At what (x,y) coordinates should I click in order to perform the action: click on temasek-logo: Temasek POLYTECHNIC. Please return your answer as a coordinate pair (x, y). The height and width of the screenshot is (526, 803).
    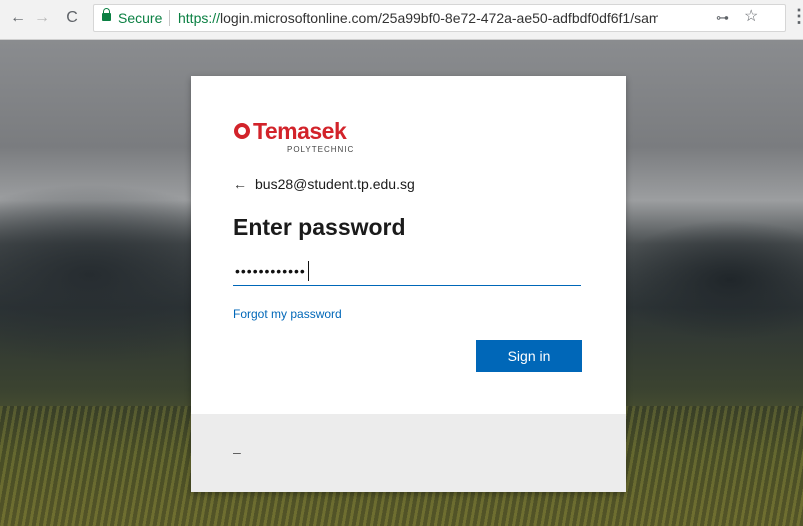
    Looking at the image, I should click on (304, 139).